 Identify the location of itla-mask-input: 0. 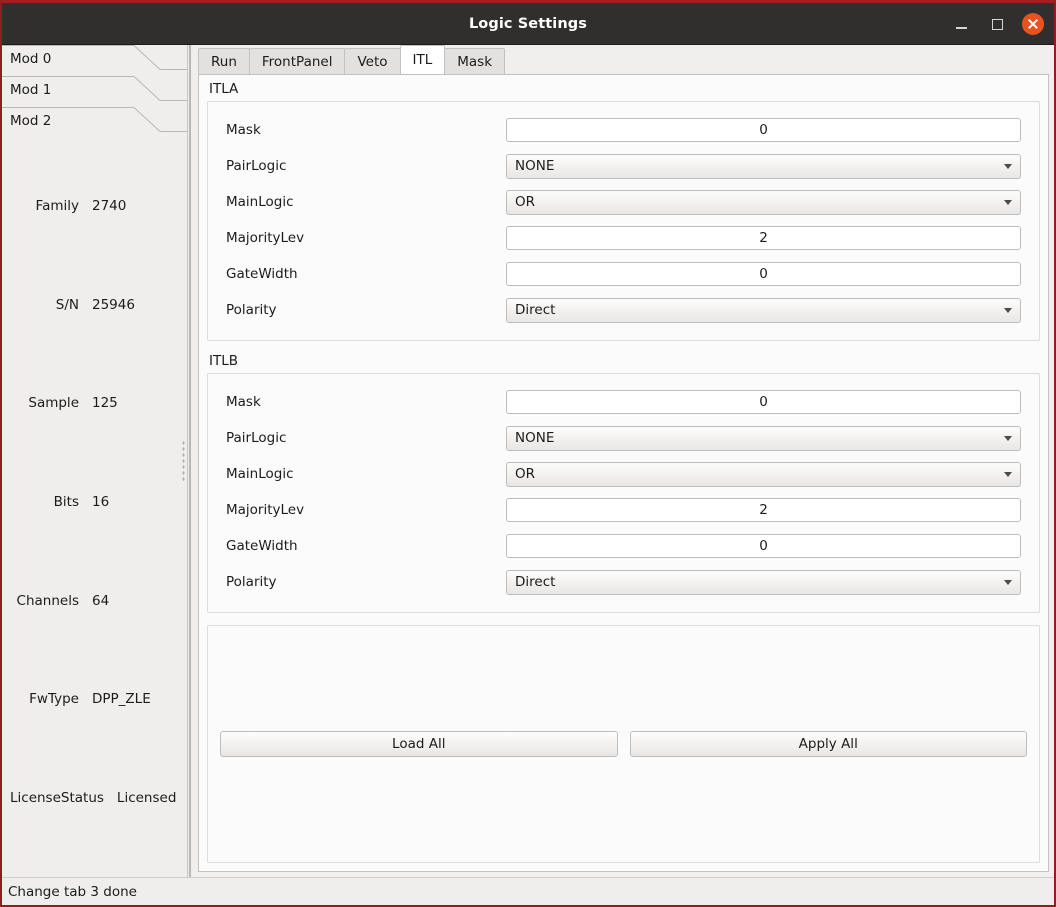
(763, 130).